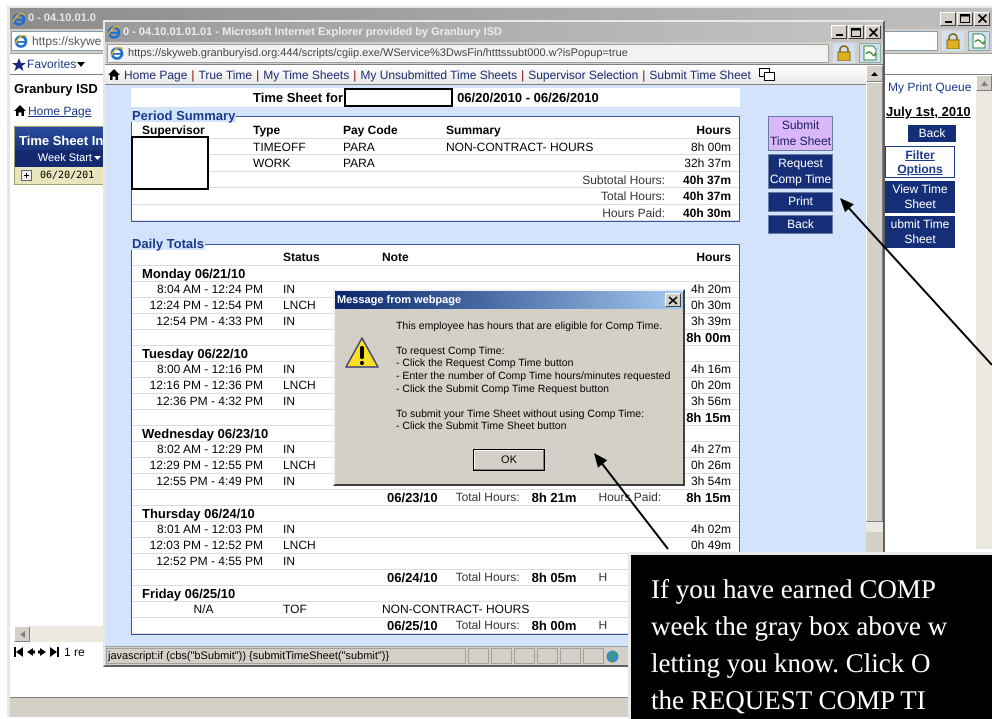 This screenshot has height=719, width=992. Describe the element at coordinates (62, 18) in the screenshot. I see `window-title: 0 - 04.10.01.0` at that location.